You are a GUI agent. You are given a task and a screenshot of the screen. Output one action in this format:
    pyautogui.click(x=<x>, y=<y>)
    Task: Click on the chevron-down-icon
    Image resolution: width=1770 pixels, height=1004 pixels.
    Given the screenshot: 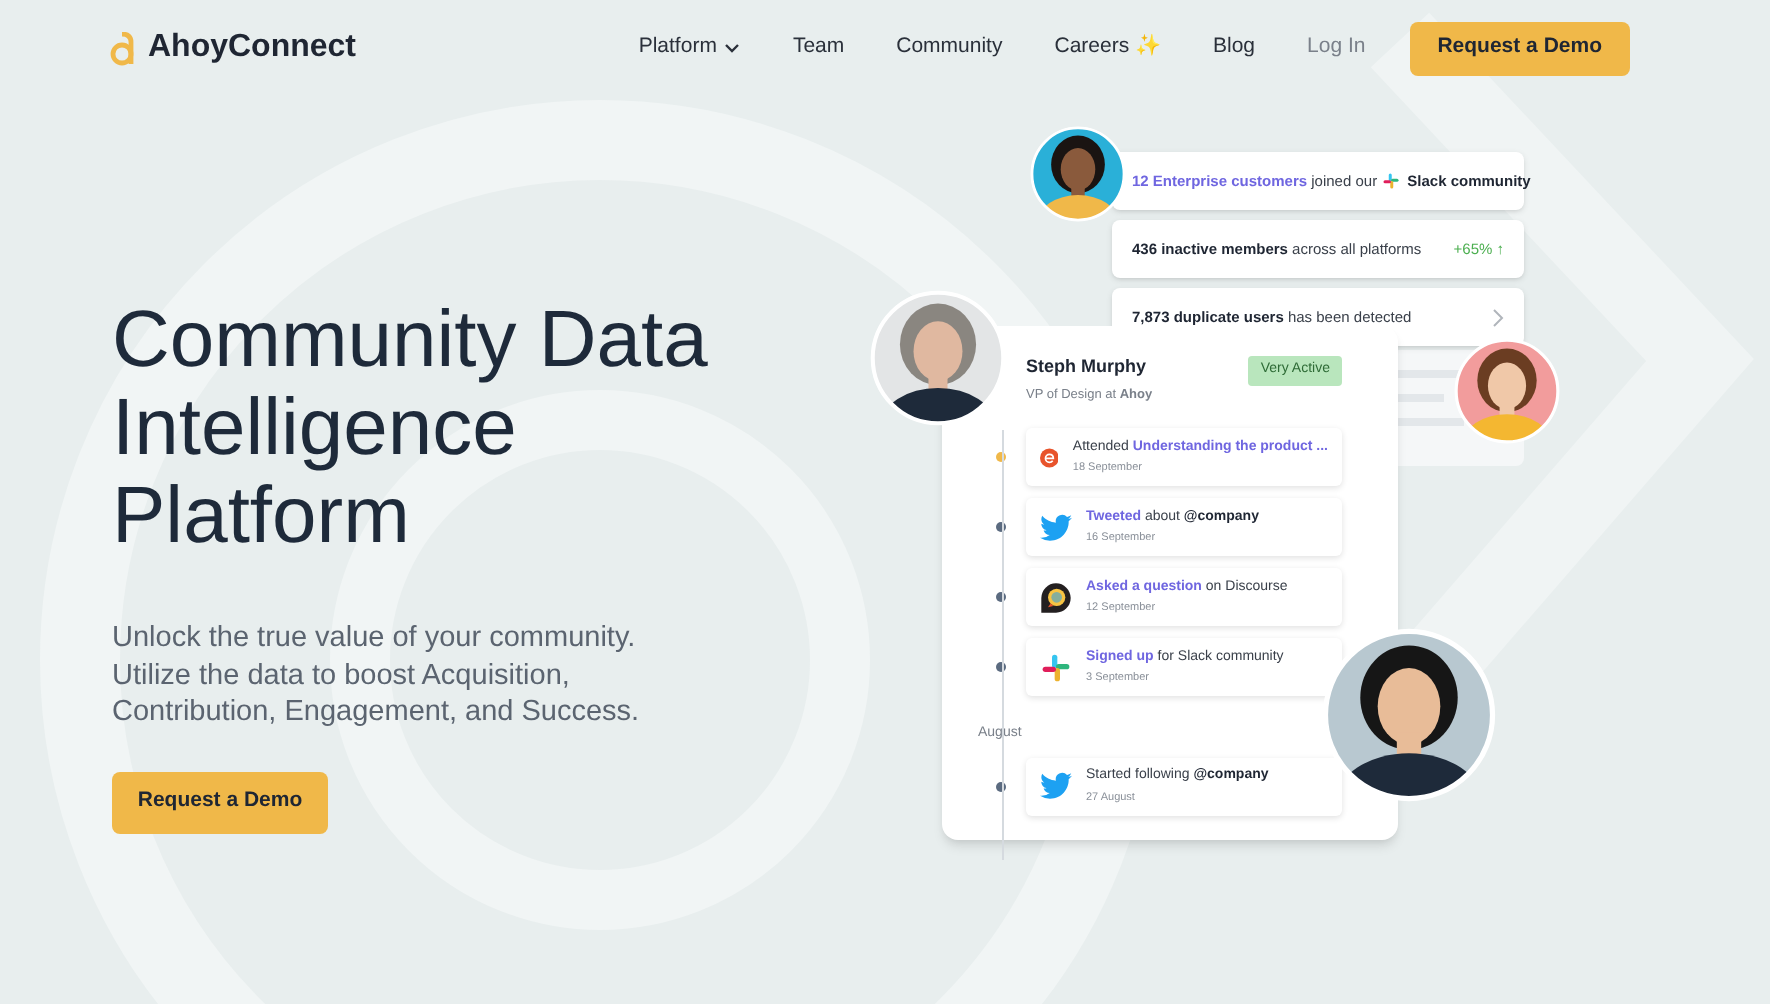 What is the action you would take?
    pyautogui.click(x=732, y=48)
    